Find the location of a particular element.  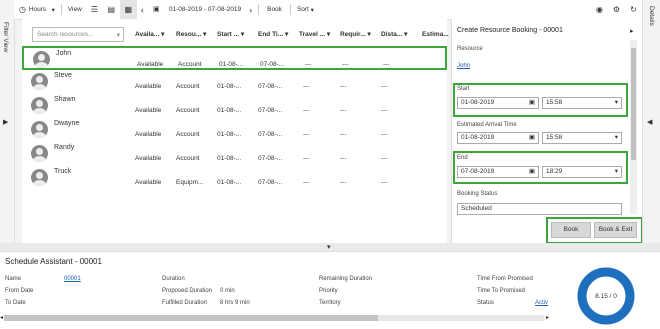

splitter-toggle-icon: ▾ is located at coordinates (329, 247).